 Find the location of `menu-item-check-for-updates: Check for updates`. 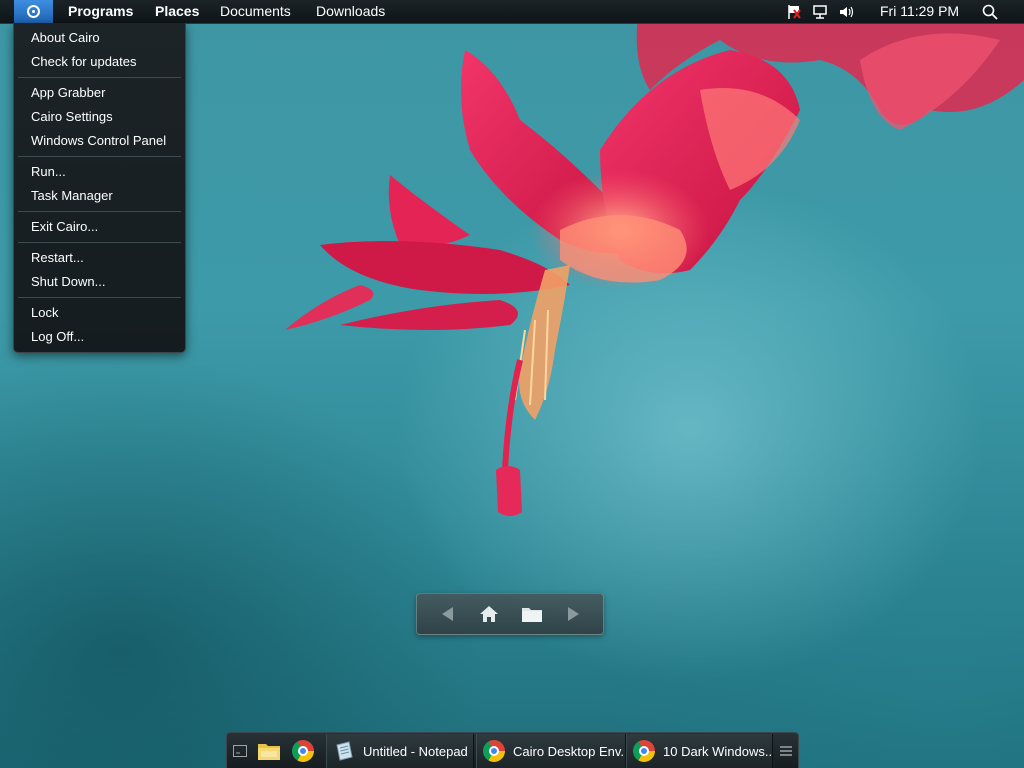

menu-item-check-for-updates: Check for updates is located at coordinates (84, 61).